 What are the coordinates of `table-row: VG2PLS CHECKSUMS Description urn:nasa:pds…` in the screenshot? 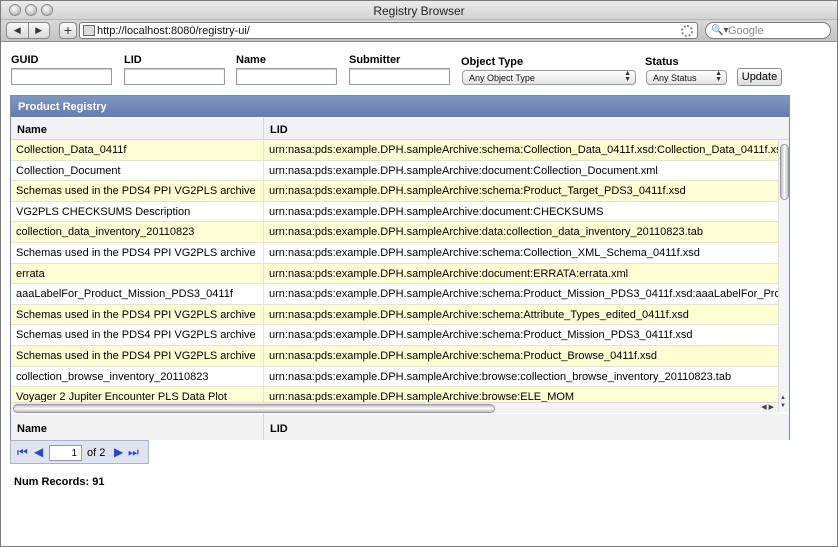 It's located at (394, 212).